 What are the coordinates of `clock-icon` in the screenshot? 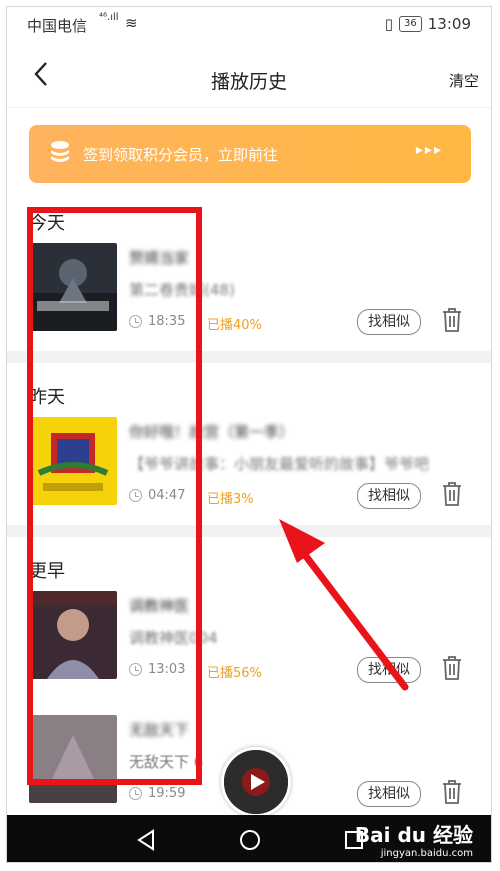 It's located at (135, 793).